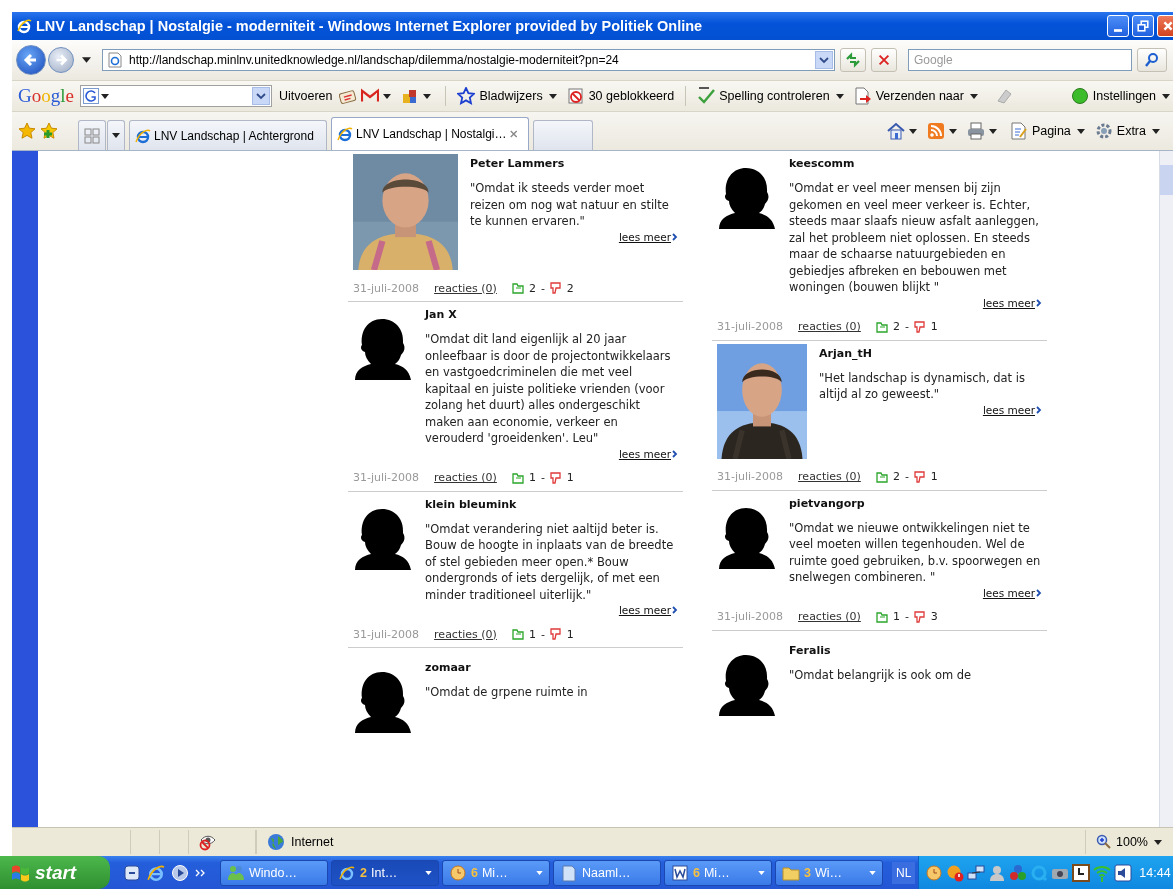 Image resolution: width=1173 pixels, height=889 pixels. Describe the element at coordinates (1079, 96) in the screenshot. I see `status-dot-icon` at that location.